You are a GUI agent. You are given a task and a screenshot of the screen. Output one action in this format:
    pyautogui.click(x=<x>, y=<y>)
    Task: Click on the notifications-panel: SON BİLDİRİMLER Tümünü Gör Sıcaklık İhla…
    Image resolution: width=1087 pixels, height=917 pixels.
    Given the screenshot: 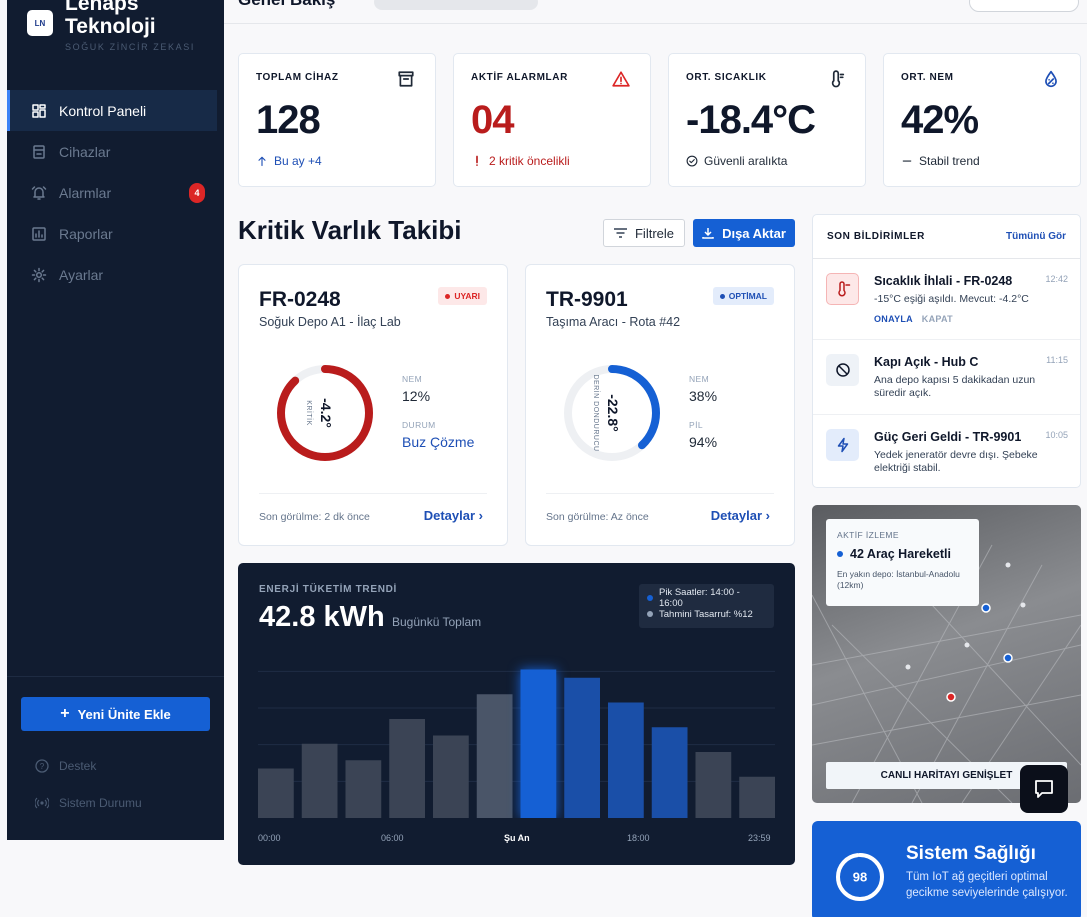 What is the action you would take?
    pyautogui.click(x=946, y=351)
    